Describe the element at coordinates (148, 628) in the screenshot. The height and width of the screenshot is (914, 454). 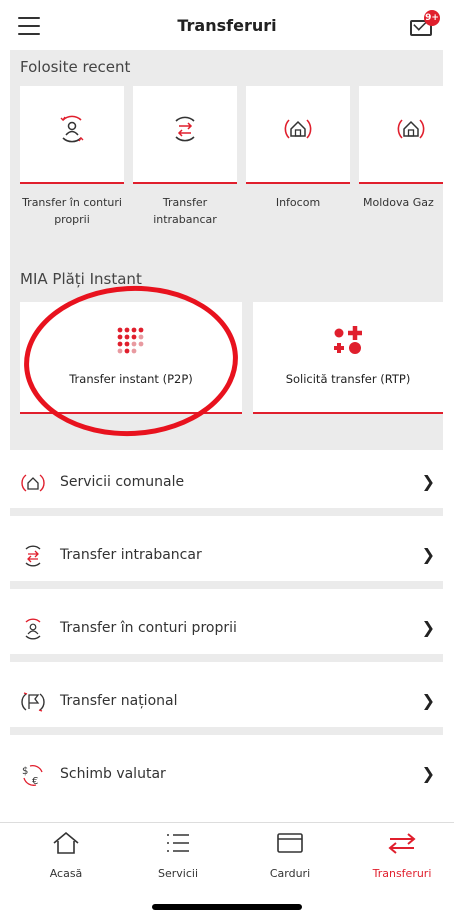
I see `list-item-label: Transfer în conturi proprii` at that location.